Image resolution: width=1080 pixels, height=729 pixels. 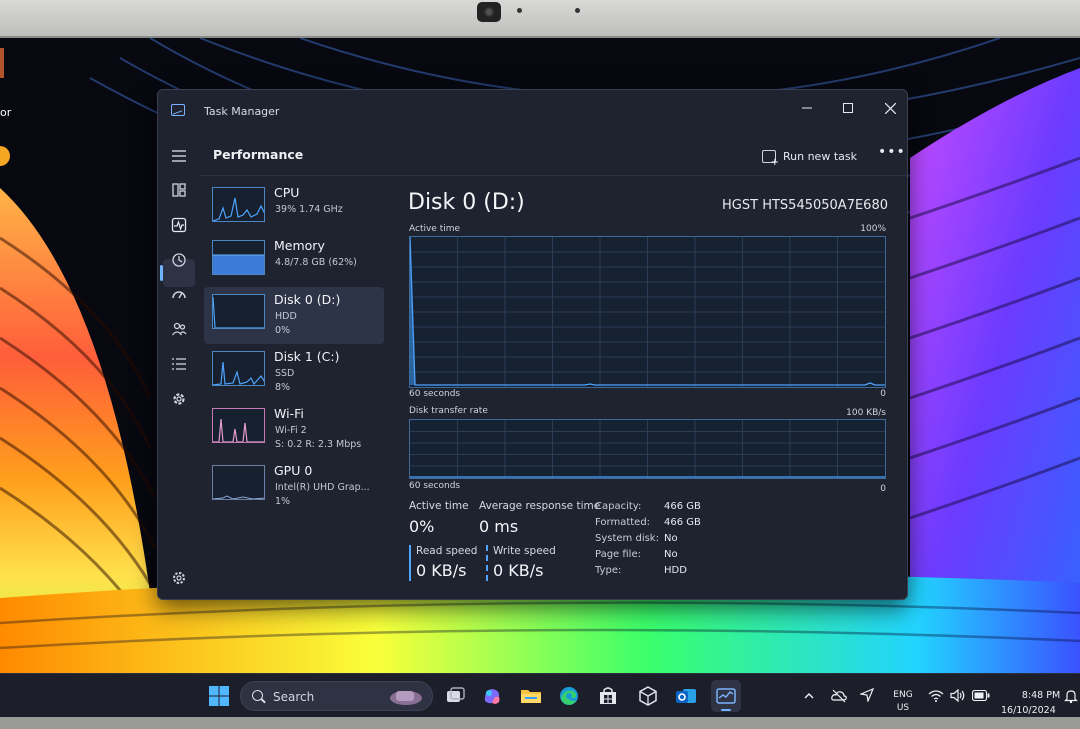 I want to click on wifi-icon, so click(x=936, y=697).